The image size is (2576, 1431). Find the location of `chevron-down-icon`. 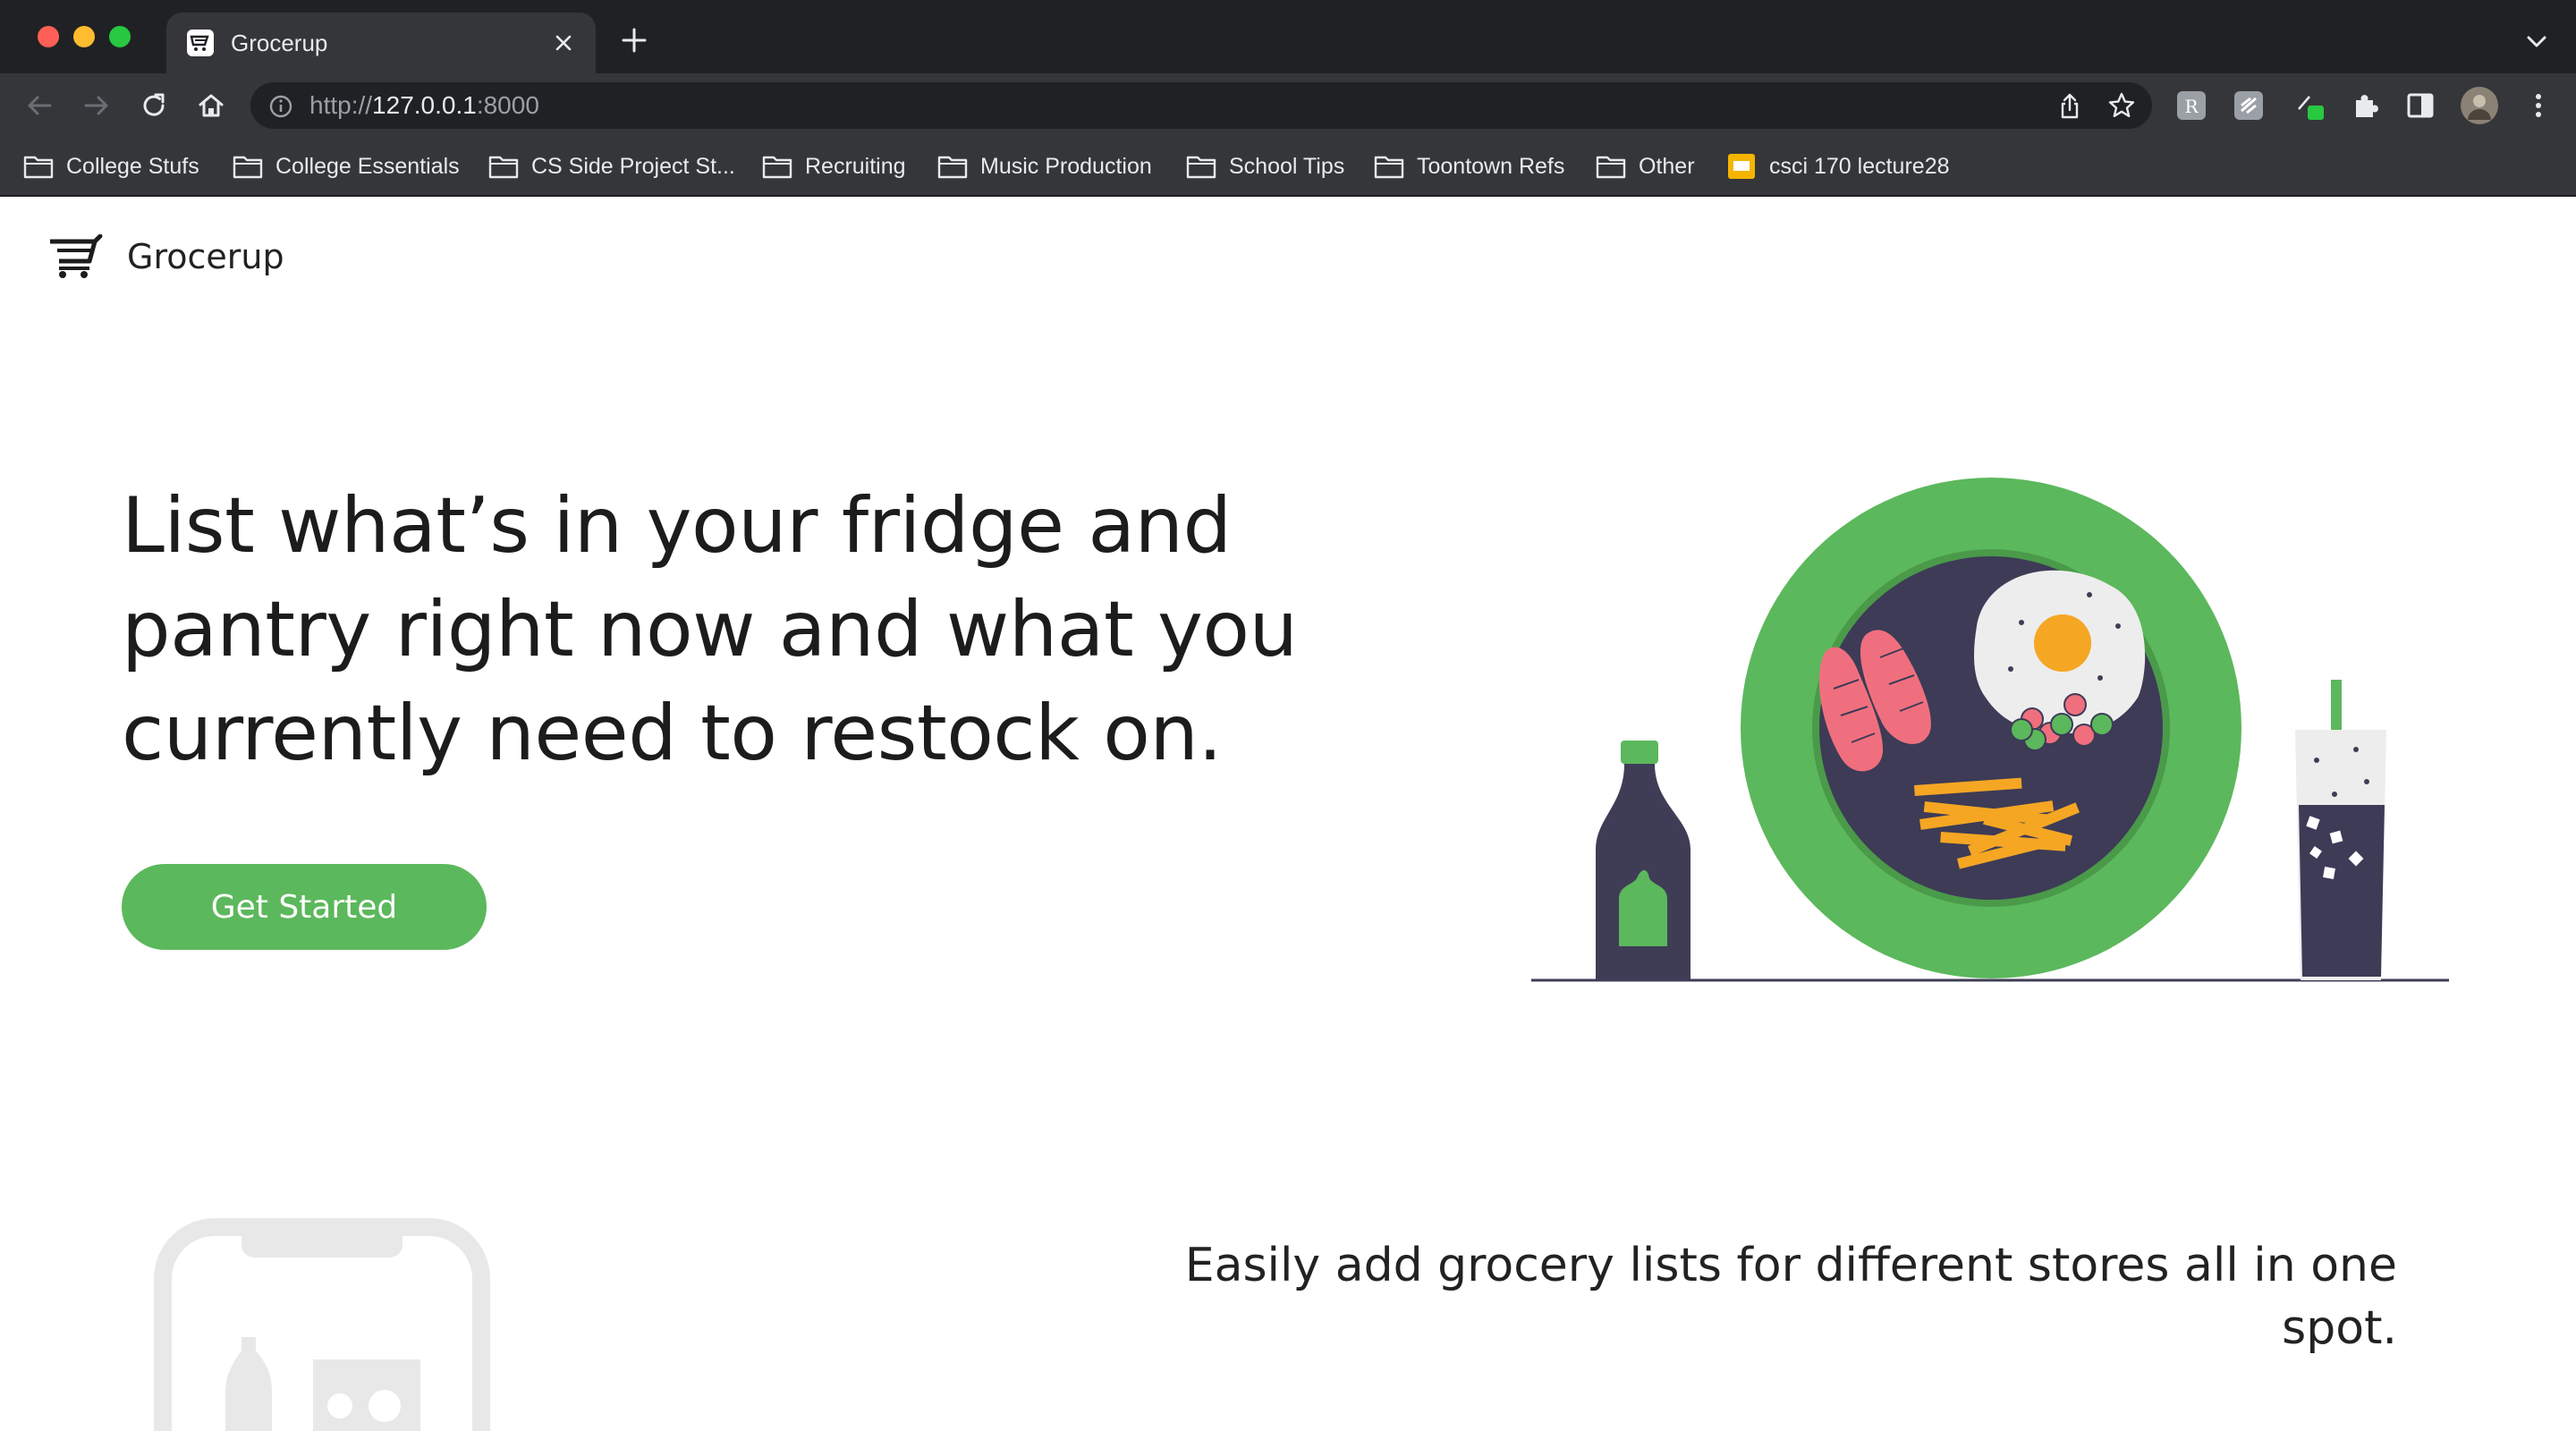

chevron-down-icon is located at coordinates (2536, 41).